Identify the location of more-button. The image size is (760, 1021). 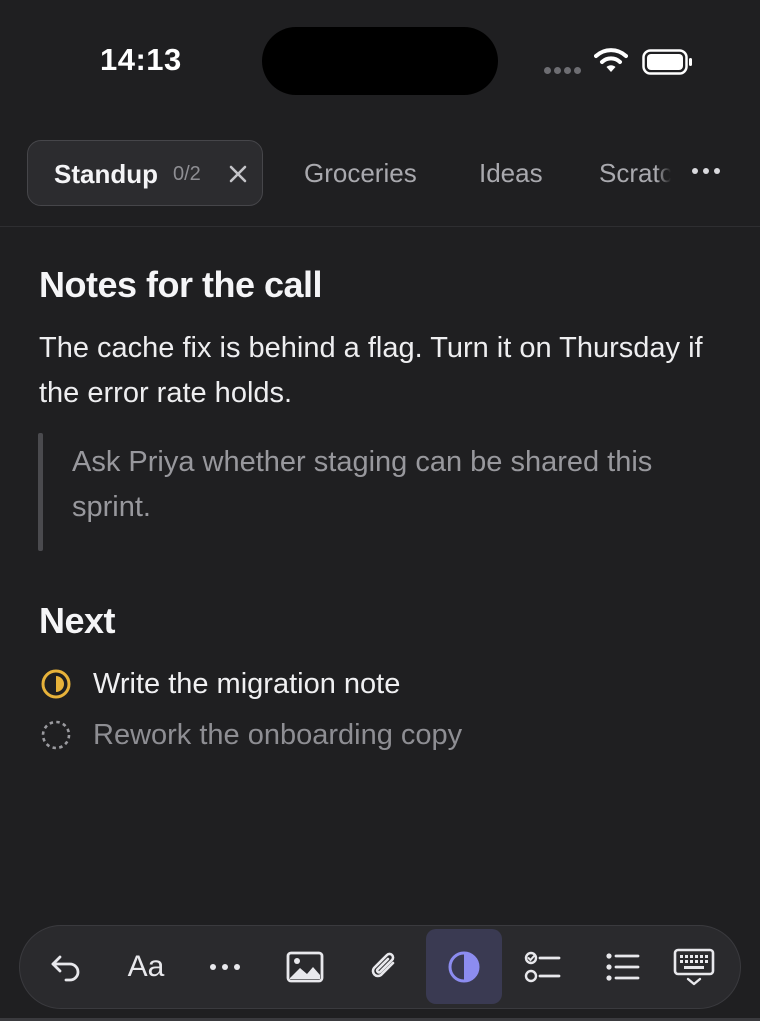
(225, 966).